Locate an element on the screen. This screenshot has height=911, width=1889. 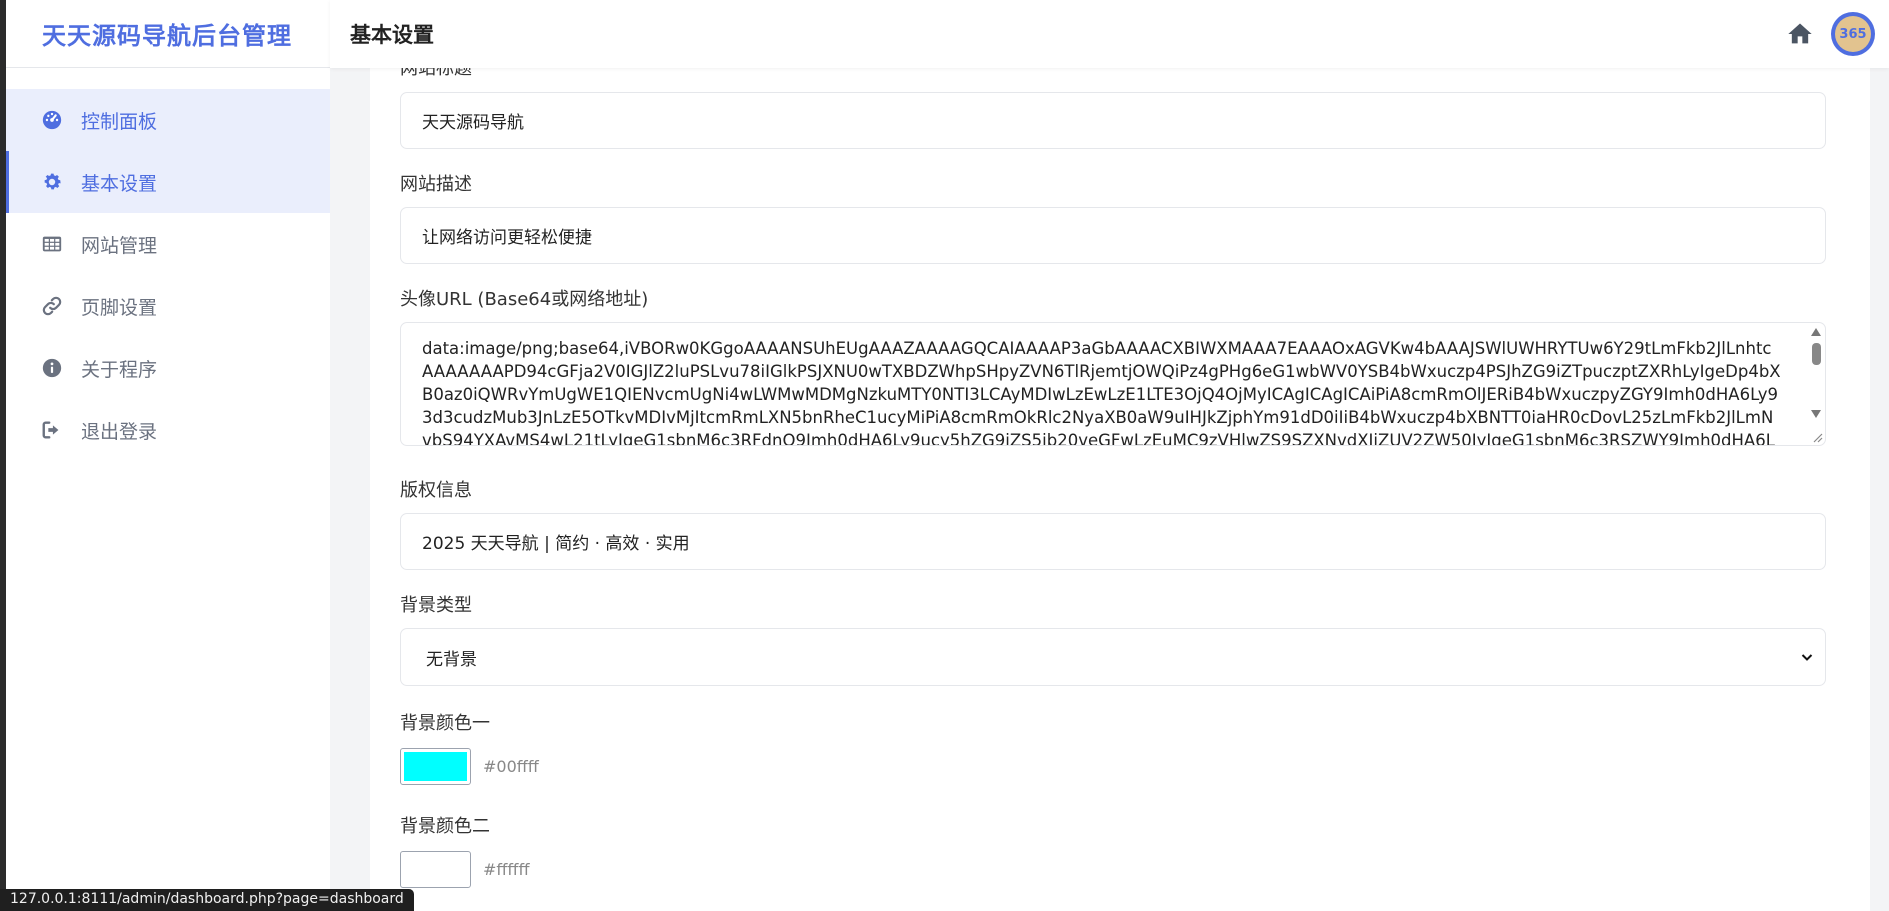
copyright-input: 2025 天天导航 | 简约 · 高效 · 实用 is located at coordinates (1113, 541).